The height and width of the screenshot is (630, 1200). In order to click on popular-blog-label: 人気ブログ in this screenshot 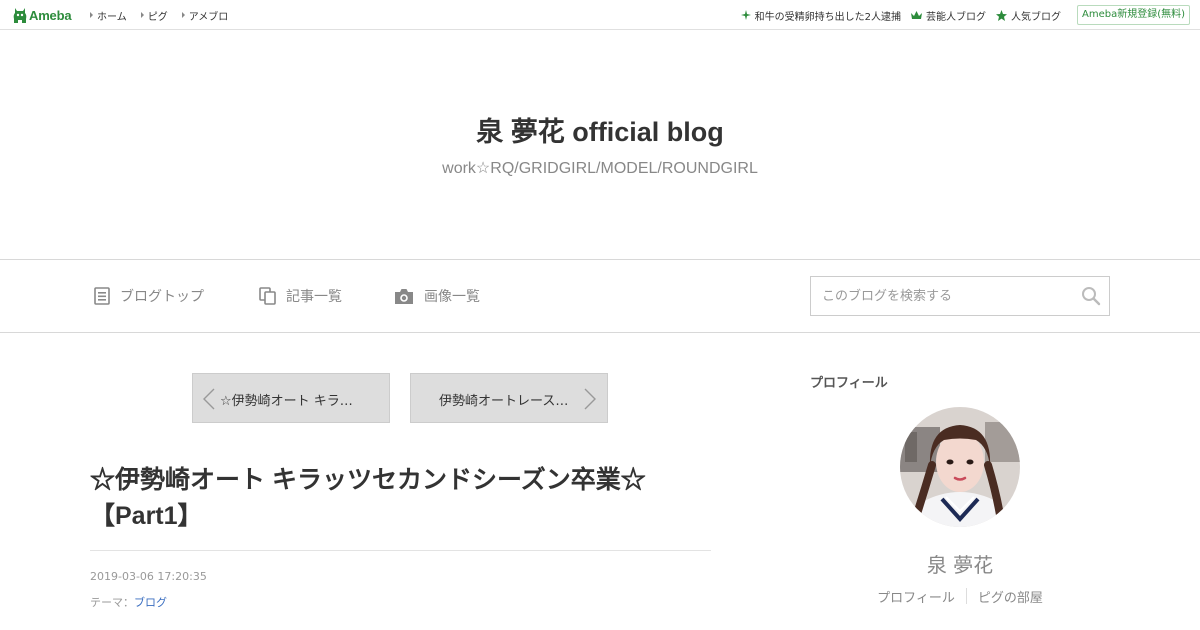, I will do `click(1036, 17)`.